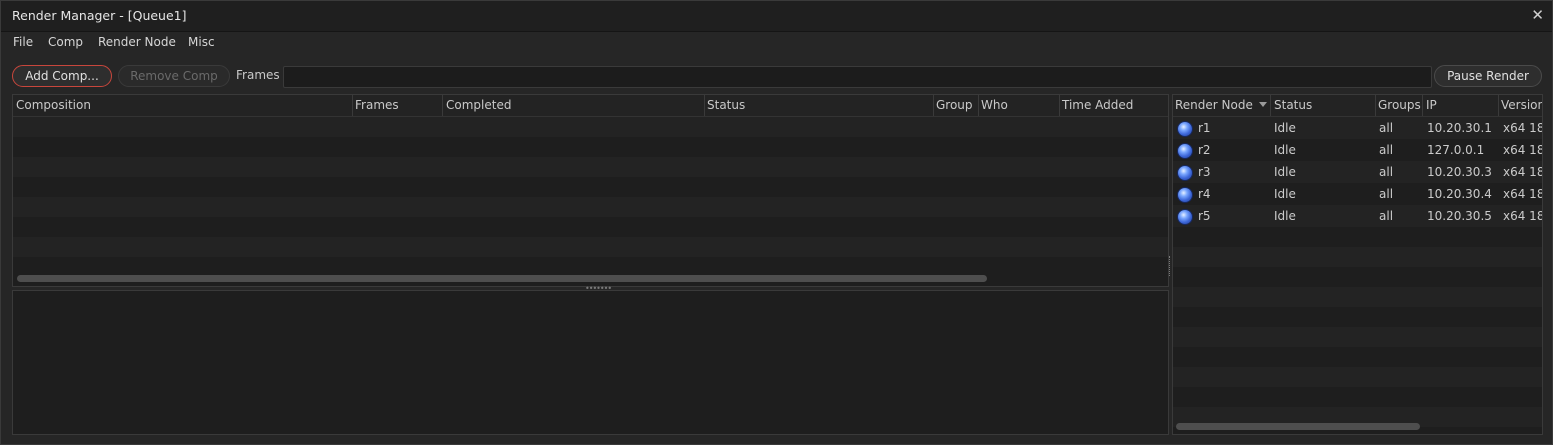  What do you see at coordinates (726, 105) in the screenshot?
I see `col-status: Status` at bounding box center [726, 105].